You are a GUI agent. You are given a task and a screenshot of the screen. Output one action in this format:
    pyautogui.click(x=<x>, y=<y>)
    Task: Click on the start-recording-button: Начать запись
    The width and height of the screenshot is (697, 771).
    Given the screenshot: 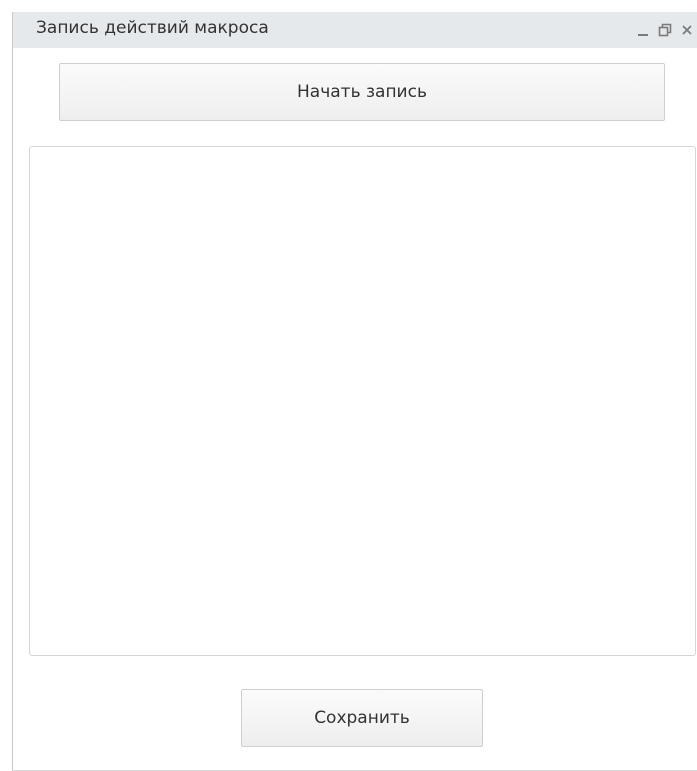 What is the action you would take?
    pyautogui.click(x=362, y=92)
    